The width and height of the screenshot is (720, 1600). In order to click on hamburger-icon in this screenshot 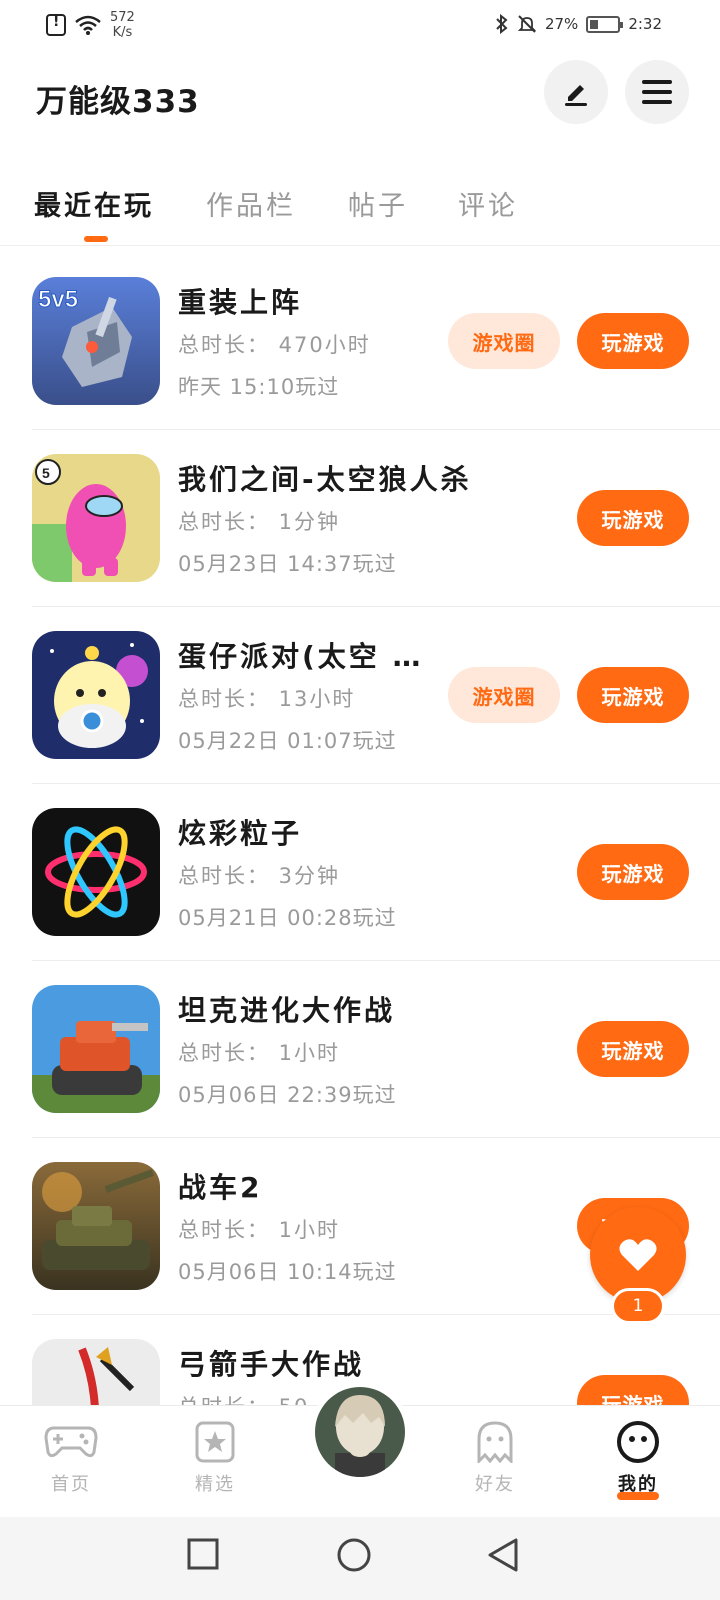, I will do `click(657, 92)`.